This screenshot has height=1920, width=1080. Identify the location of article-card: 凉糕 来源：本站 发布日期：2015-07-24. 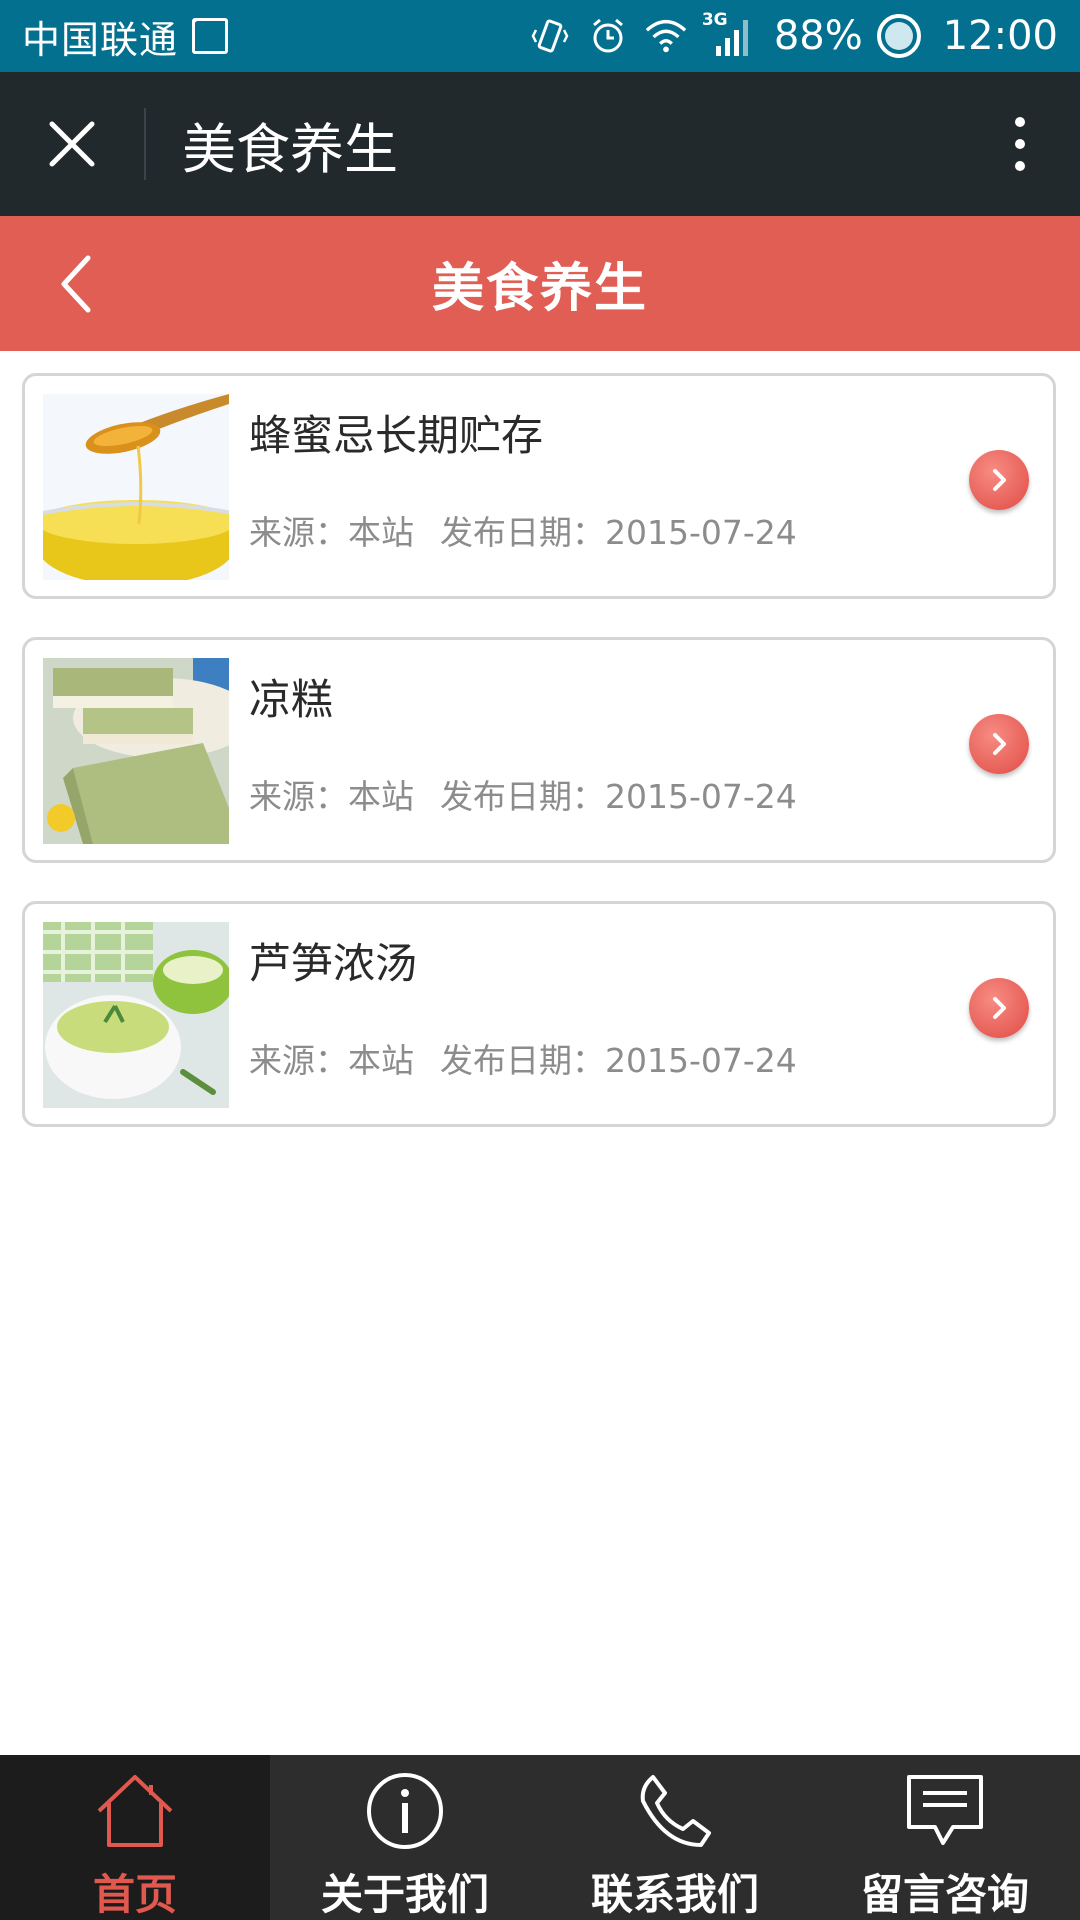
(539, 750).